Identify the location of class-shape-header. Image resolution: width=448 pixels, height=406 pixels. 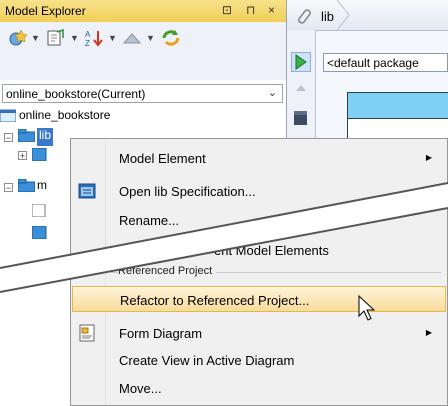
(398, 106).